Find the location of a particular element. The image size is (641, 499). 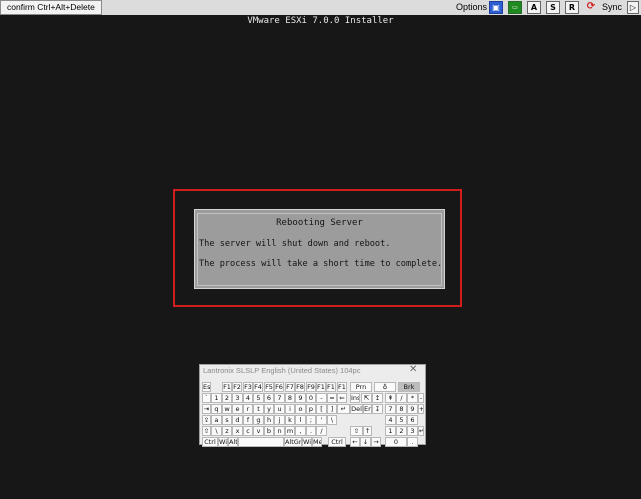

key: F2 is located at coordinates (237, 387).